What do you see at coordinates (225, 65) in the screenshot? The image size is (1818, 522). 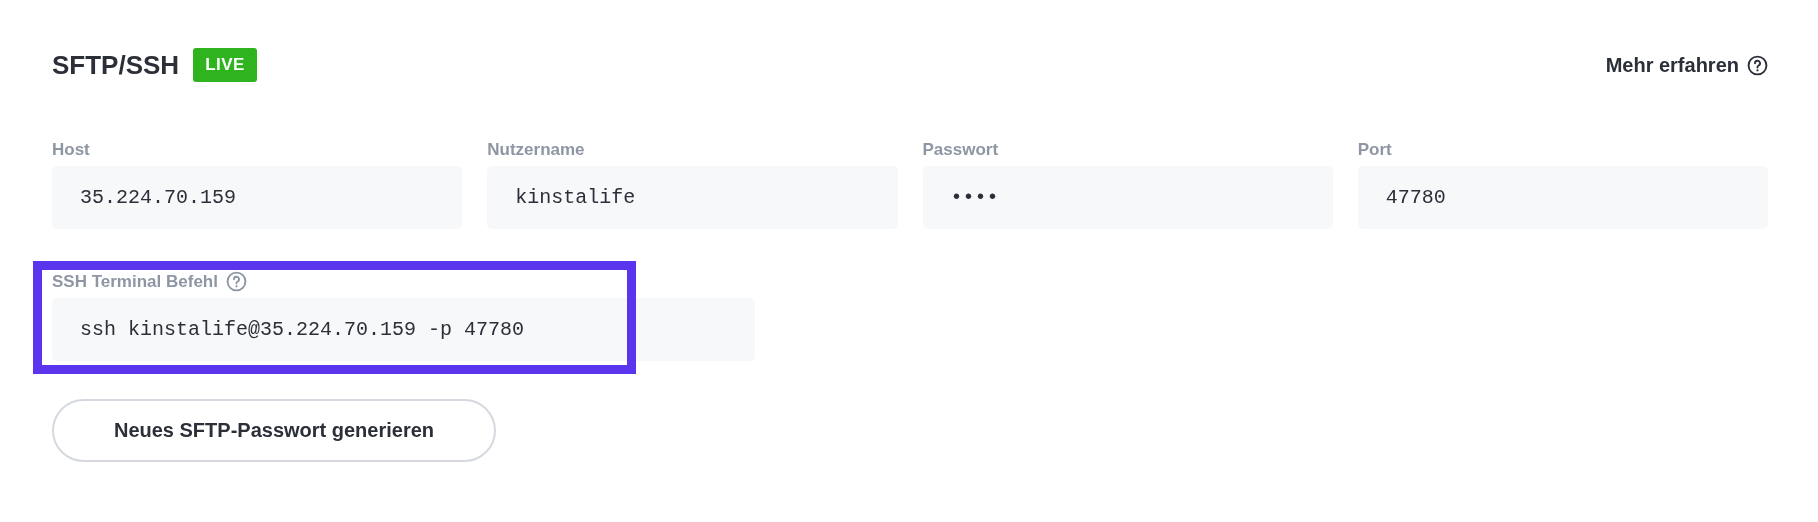 I see `live-badge: LIVE` at bounding box center [225, 65].